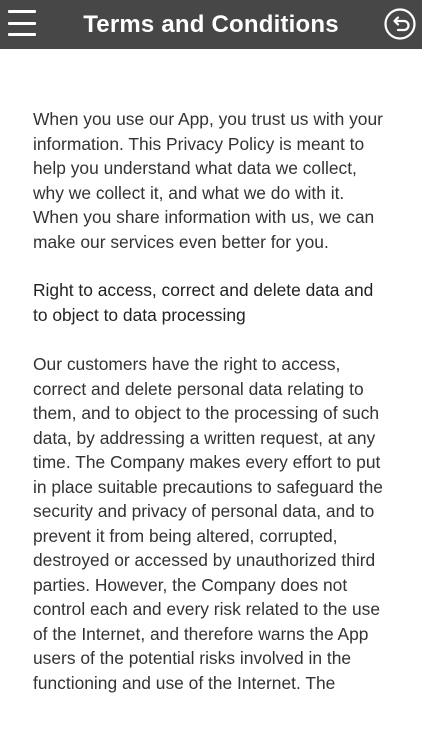  I want to click on page-title: Terms and Conditions, so click(211, 24).